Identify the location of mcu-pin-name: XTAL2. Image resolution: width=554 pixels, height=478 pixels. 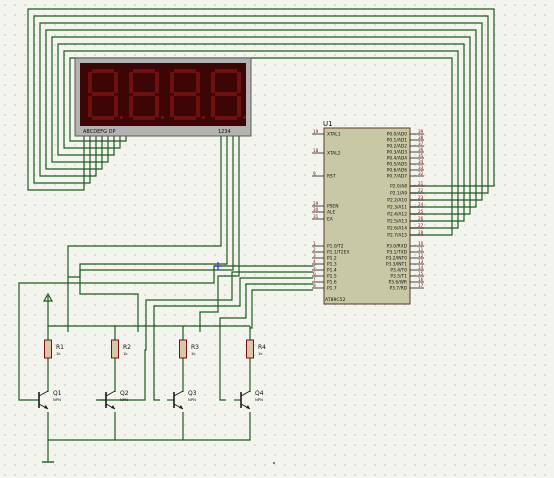
(334, 154).